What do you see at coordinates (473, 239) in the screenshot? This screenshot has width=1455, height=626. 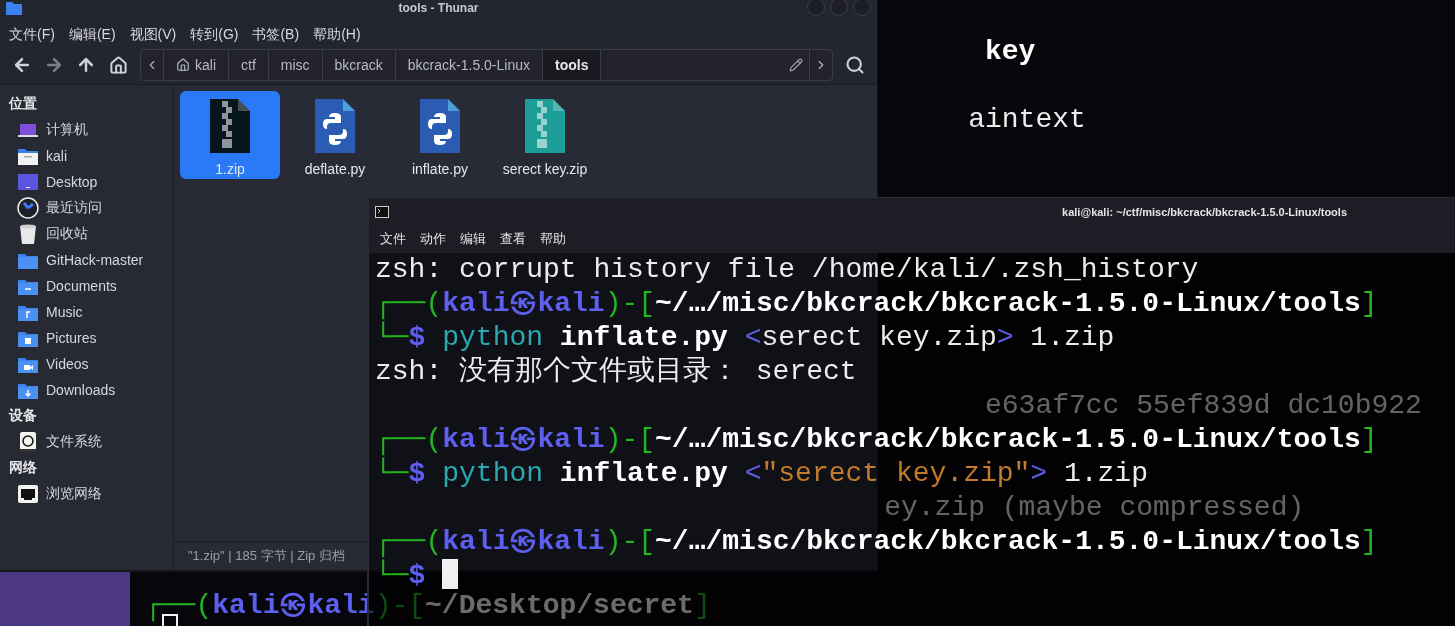 I see `menu-item: 编辑` at bounding box center [473, 239].